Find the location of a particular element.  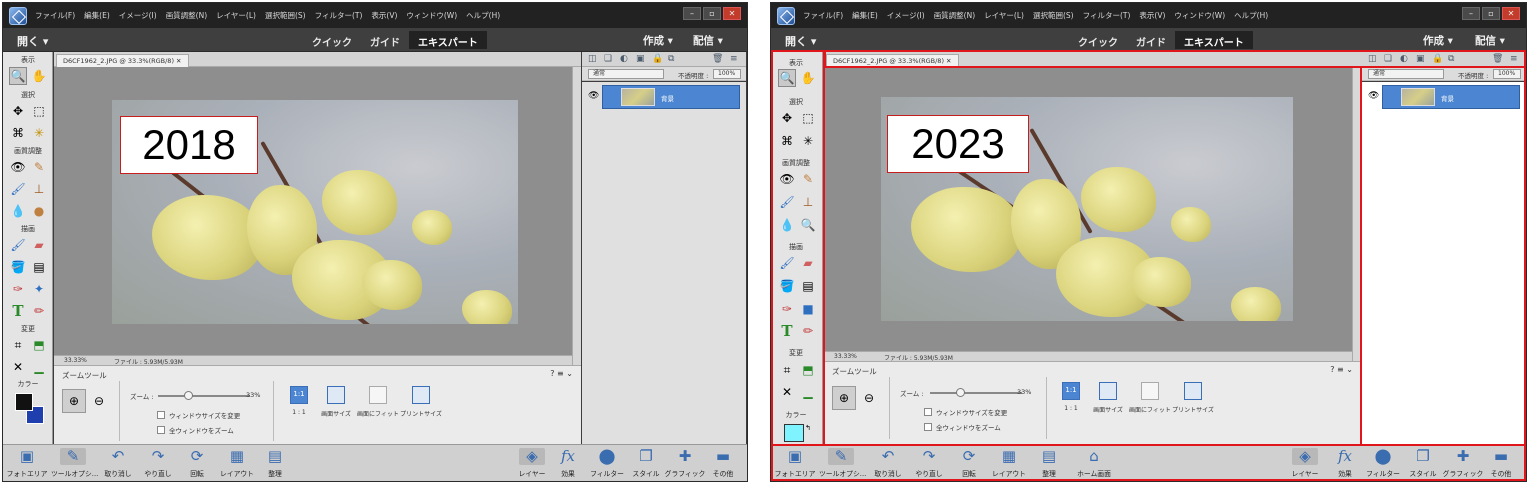

swap-colors-icon: ↰ is located at coordinates (808, 428).